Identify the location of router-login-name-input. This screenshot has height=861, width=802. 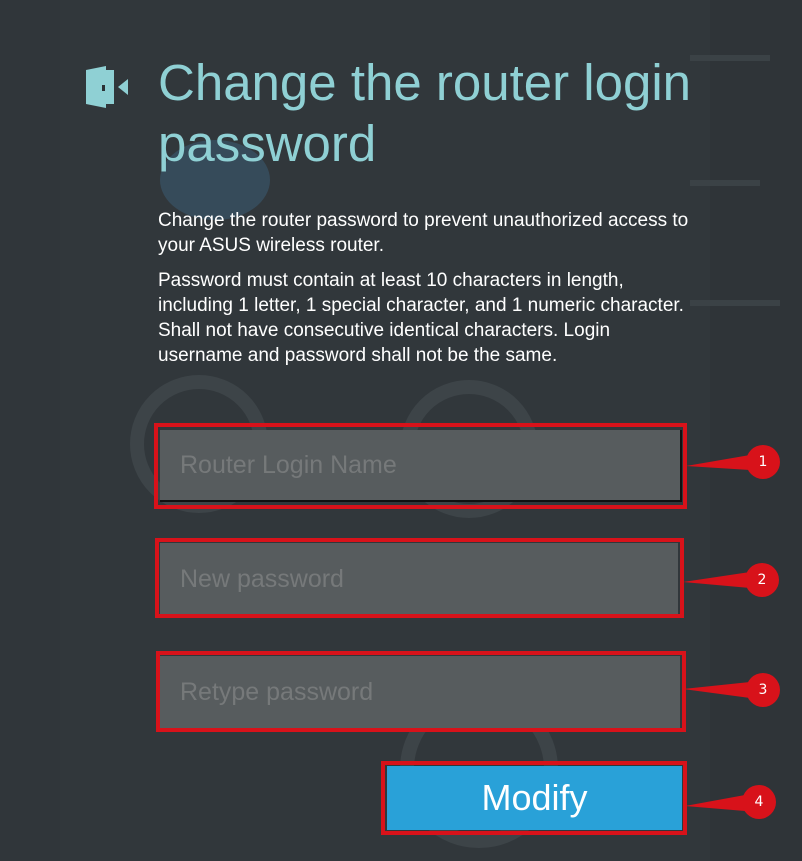
(421, 466).